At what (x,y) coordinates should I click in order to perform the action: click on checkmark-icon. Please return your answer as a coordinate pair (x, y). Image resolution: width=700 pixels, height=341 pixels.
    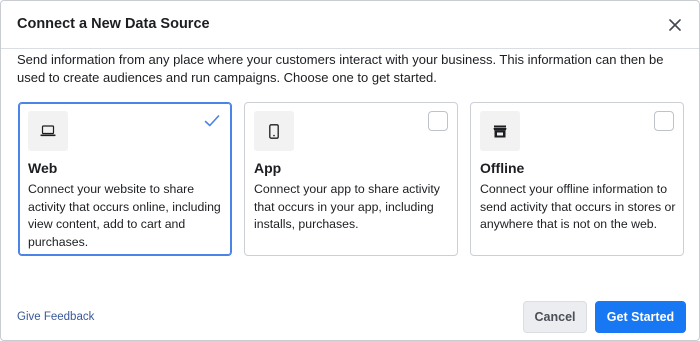
    Looking at the image, I should click on (212, 121).